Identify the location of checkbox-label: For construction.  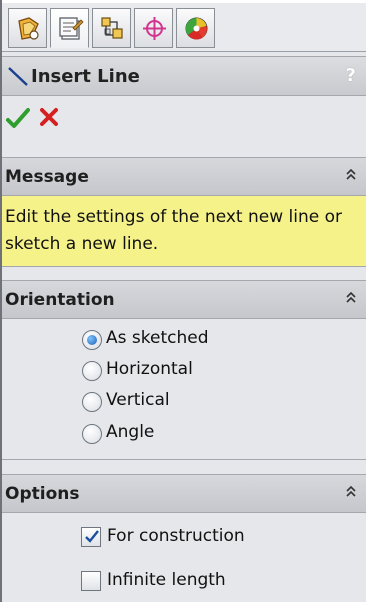
(176, 536).